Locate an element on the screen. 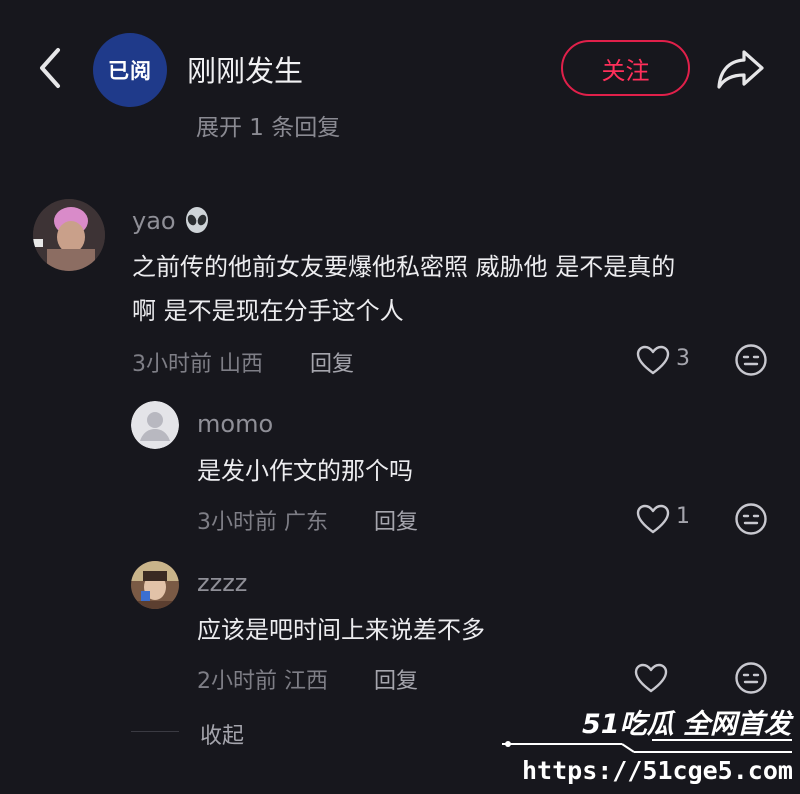 Image resolution: width=800 pixels, height=794 pixels. comment-username: momo is located at coordinates (235, 424).